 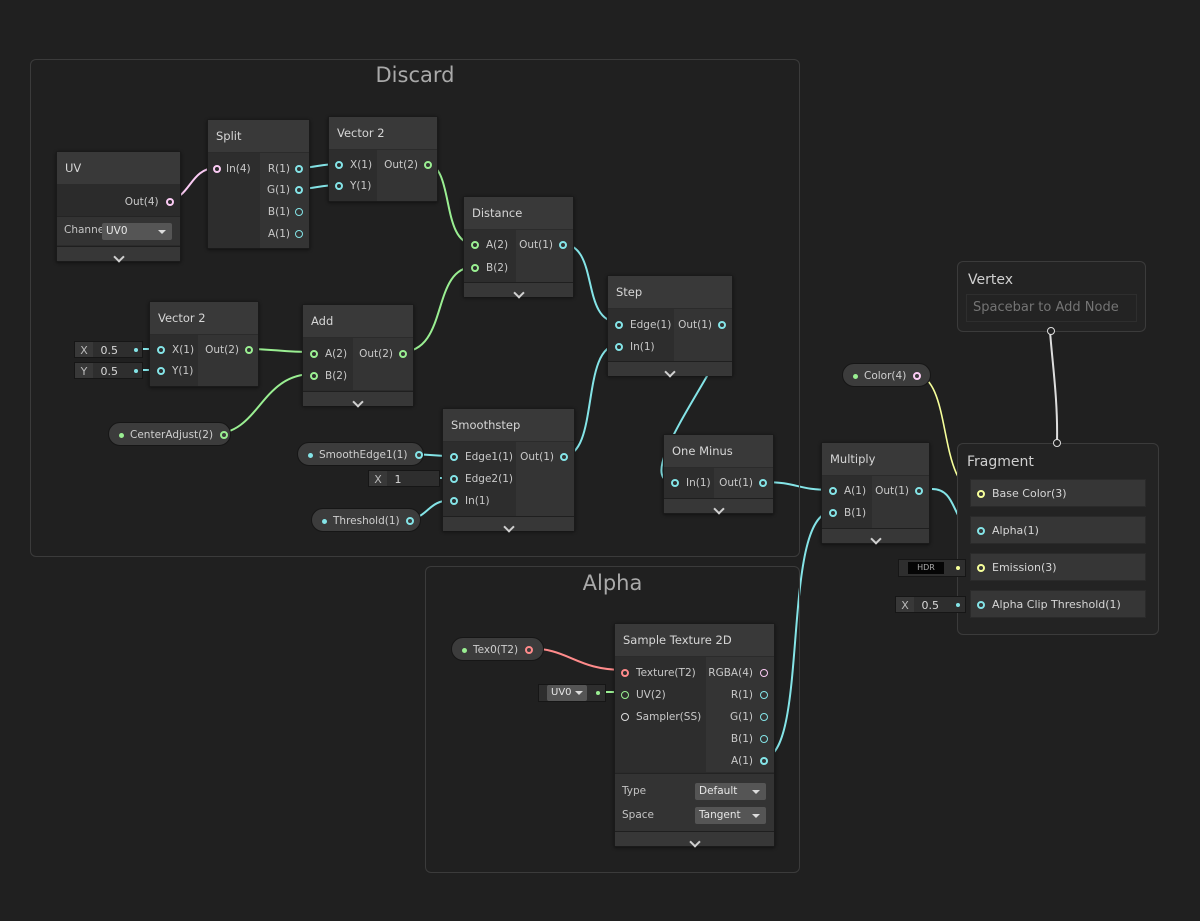 What do you see at coordinates (643, 695) in the screenshot?
I see `input-port: UV(2)` at bounding box center [643, 695].